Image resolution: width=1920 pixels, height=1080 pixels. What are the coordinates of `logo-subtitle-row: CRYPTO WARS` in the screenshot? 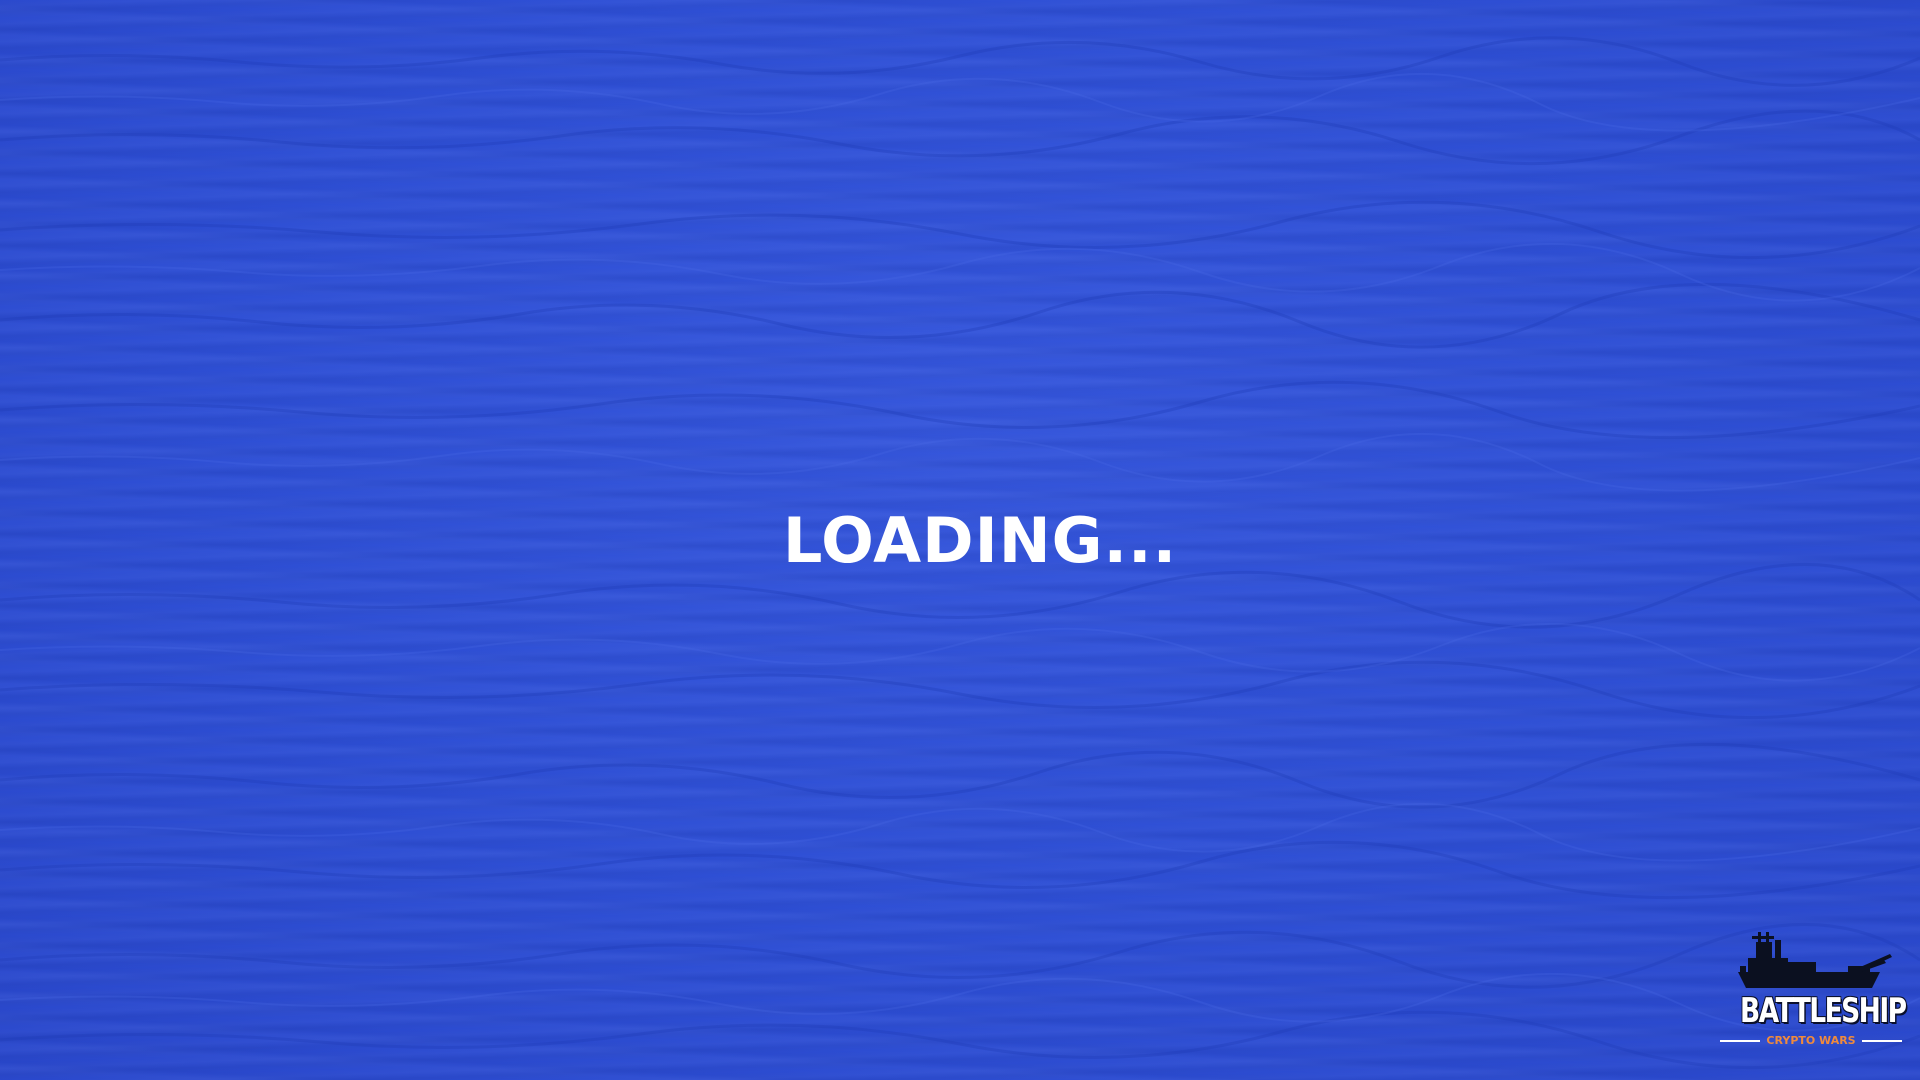 It's located at (1811, 1041).